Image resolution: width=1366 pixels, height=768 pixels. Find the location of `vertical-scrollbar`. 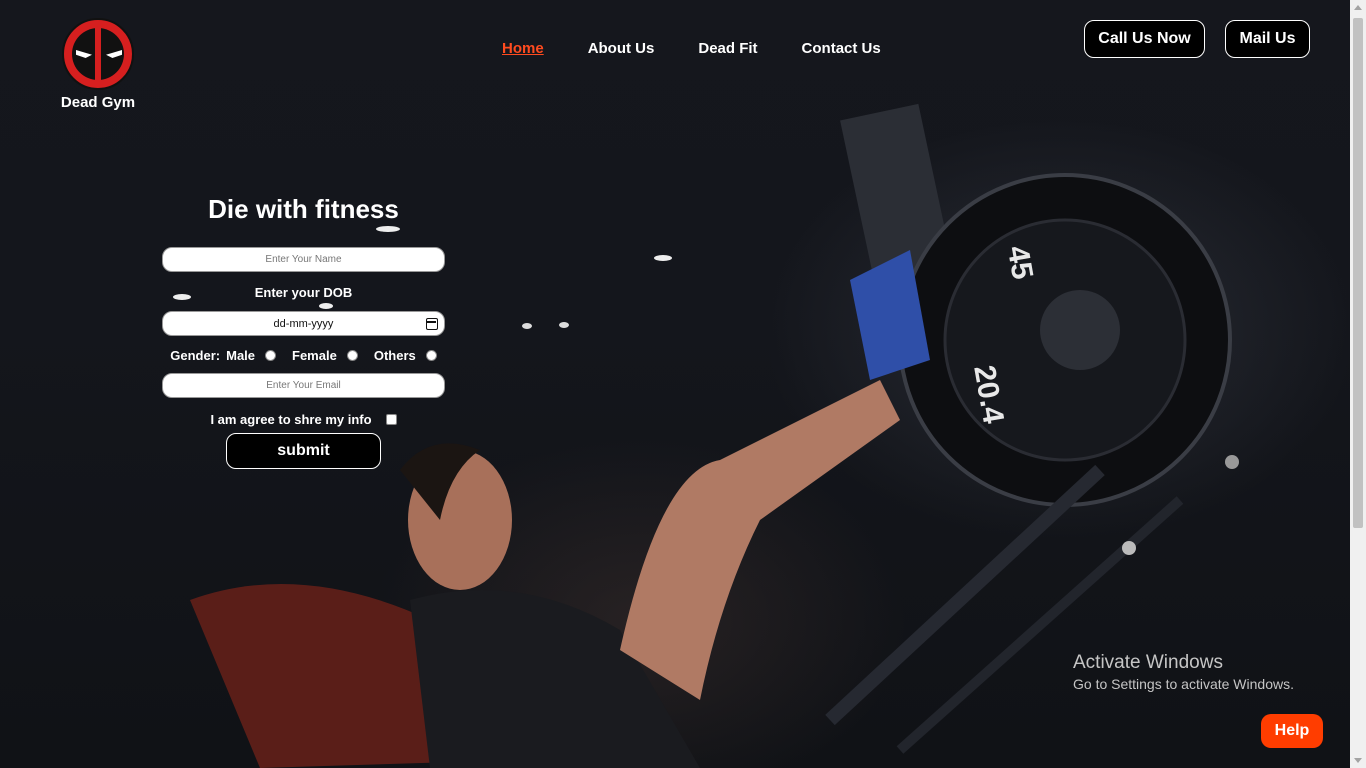

vertical-scrollbar is located at coordinates (1358, 384).